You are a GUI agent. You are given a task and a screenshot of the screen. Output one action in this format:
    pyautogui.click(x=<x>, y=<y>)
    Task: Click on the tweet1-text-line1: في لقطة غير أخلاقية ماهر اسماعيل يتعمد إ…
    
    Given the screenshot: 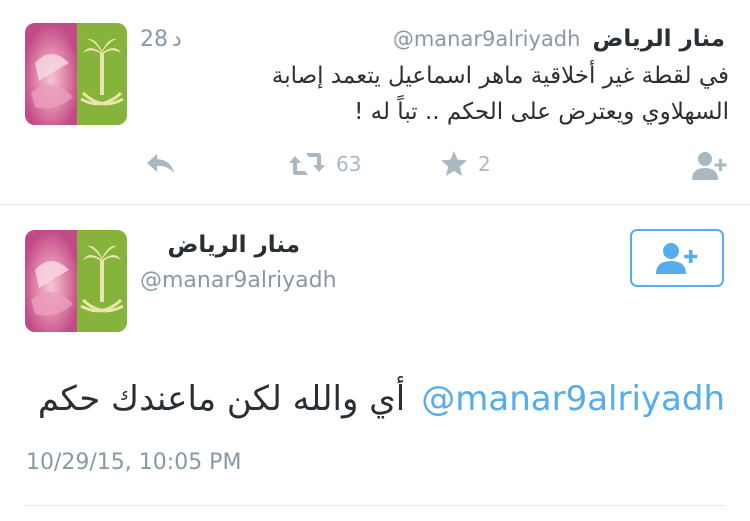 What is the action you would take?
    pyautogui.click(x=500, y=76)
    